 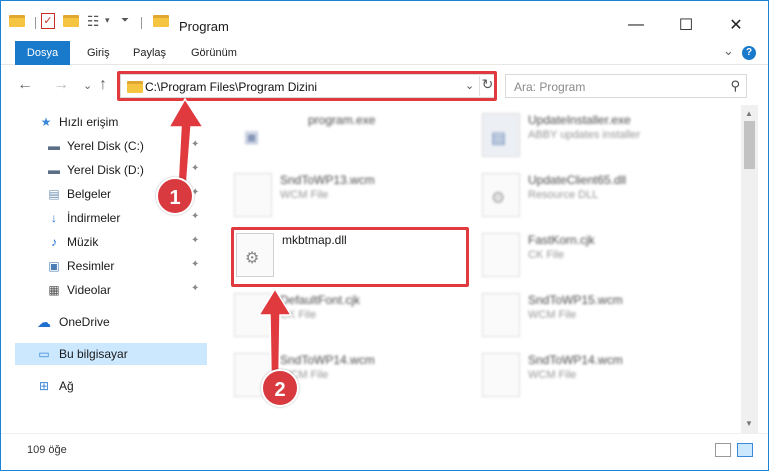 I want to click on window-folder-icon, so click(x=161, y=21).